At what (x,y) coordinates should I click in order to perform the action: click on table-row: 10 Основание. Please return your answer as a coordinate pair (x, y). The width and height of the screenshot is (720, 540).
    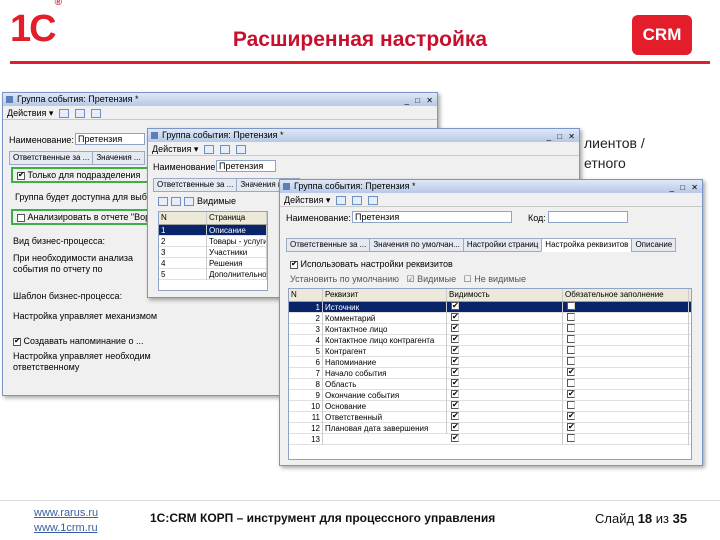
    Looking at the image, I should click on (490, 406).